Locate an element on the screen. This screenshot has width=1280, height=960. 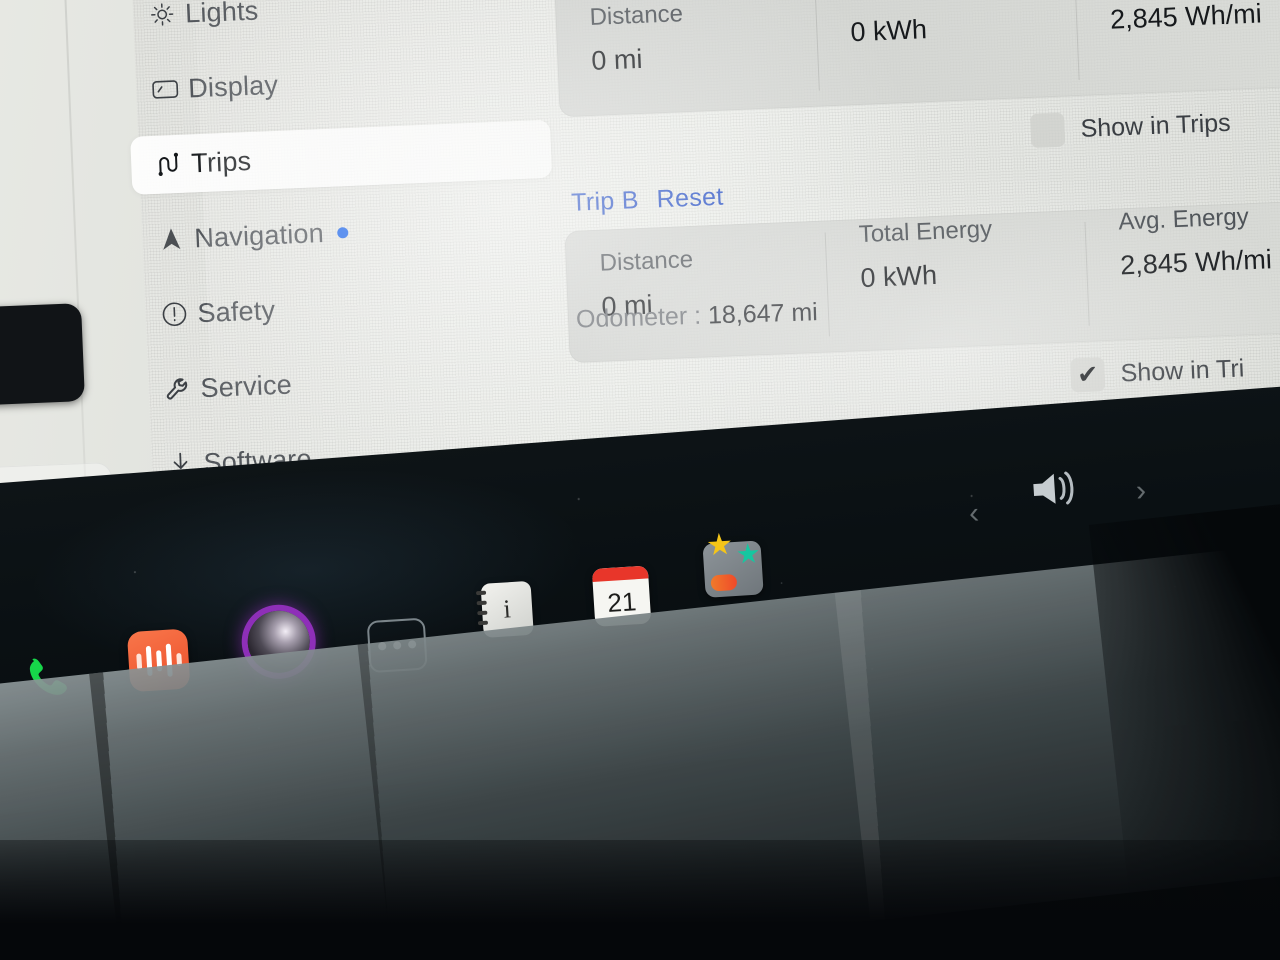
sidebar-item-lights: Lights is located at coordinates (335, 22).